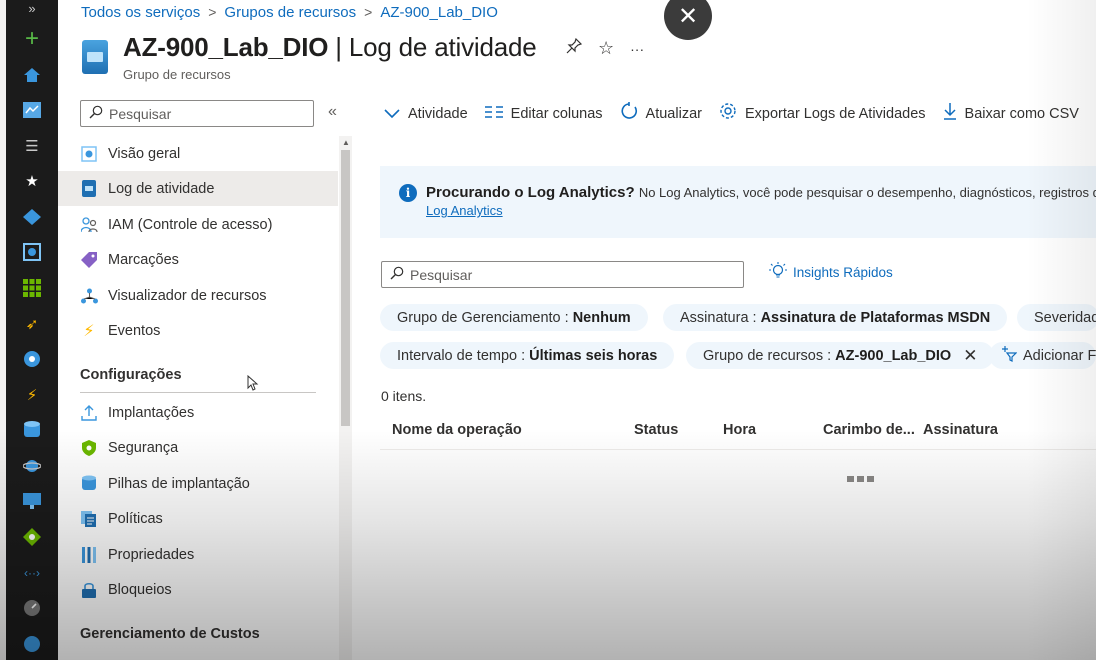 The width and height of the screenshot is (1096, 660). Describe the element at coordinates (1009, 355) in the screenshot. I see `add-filter-icon` at that location.